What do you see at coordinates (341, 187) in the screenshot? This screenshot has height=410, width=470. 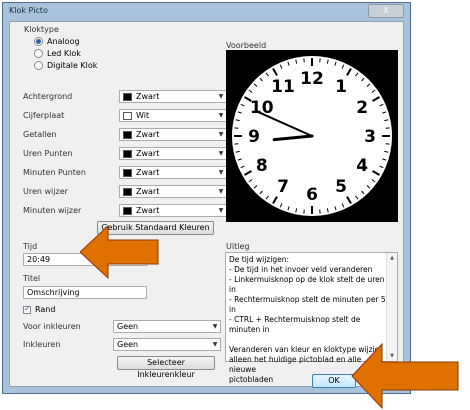 I see `clock-number: 5` at bounding box center [341, 187].